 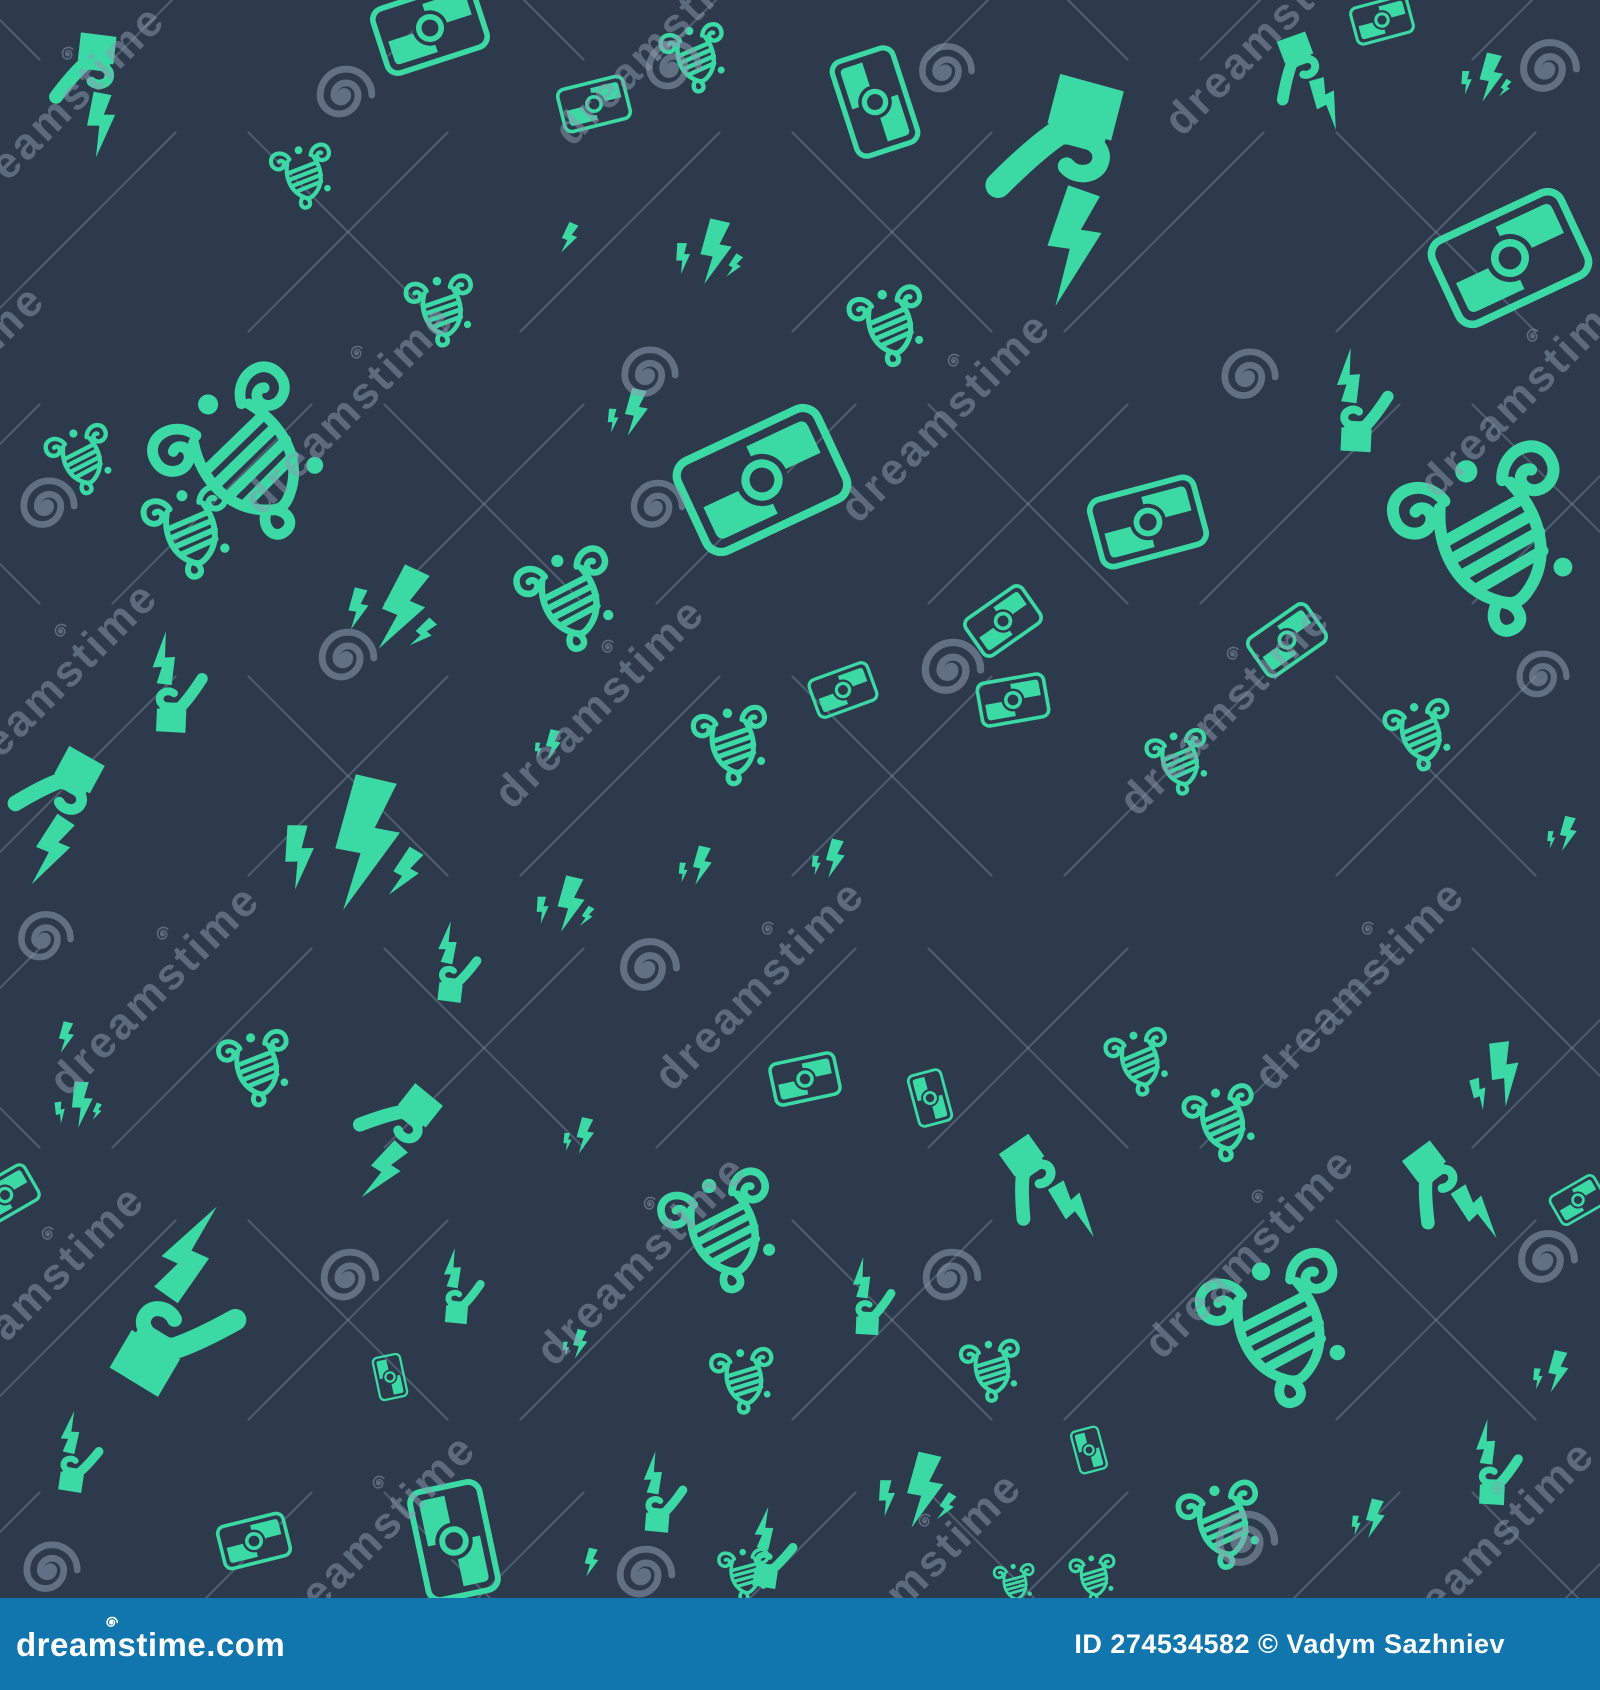 What do you see at coordinates (112, 1621) in the screenshot?
I see `dreamstime-logo-spiral-icon` at bounding box center [112, 1621].